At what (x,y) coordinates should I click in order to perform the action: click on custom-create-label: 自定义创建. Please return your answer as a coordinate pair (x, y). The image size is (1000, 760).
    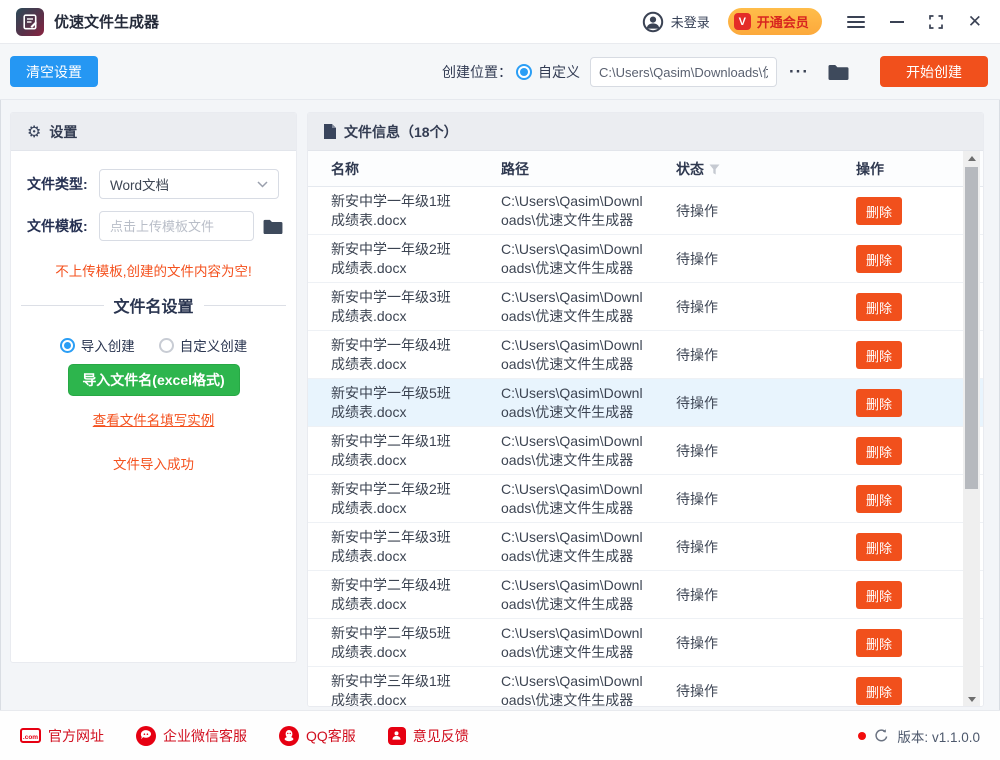
    Looking at the image, I should click on (213, 346).